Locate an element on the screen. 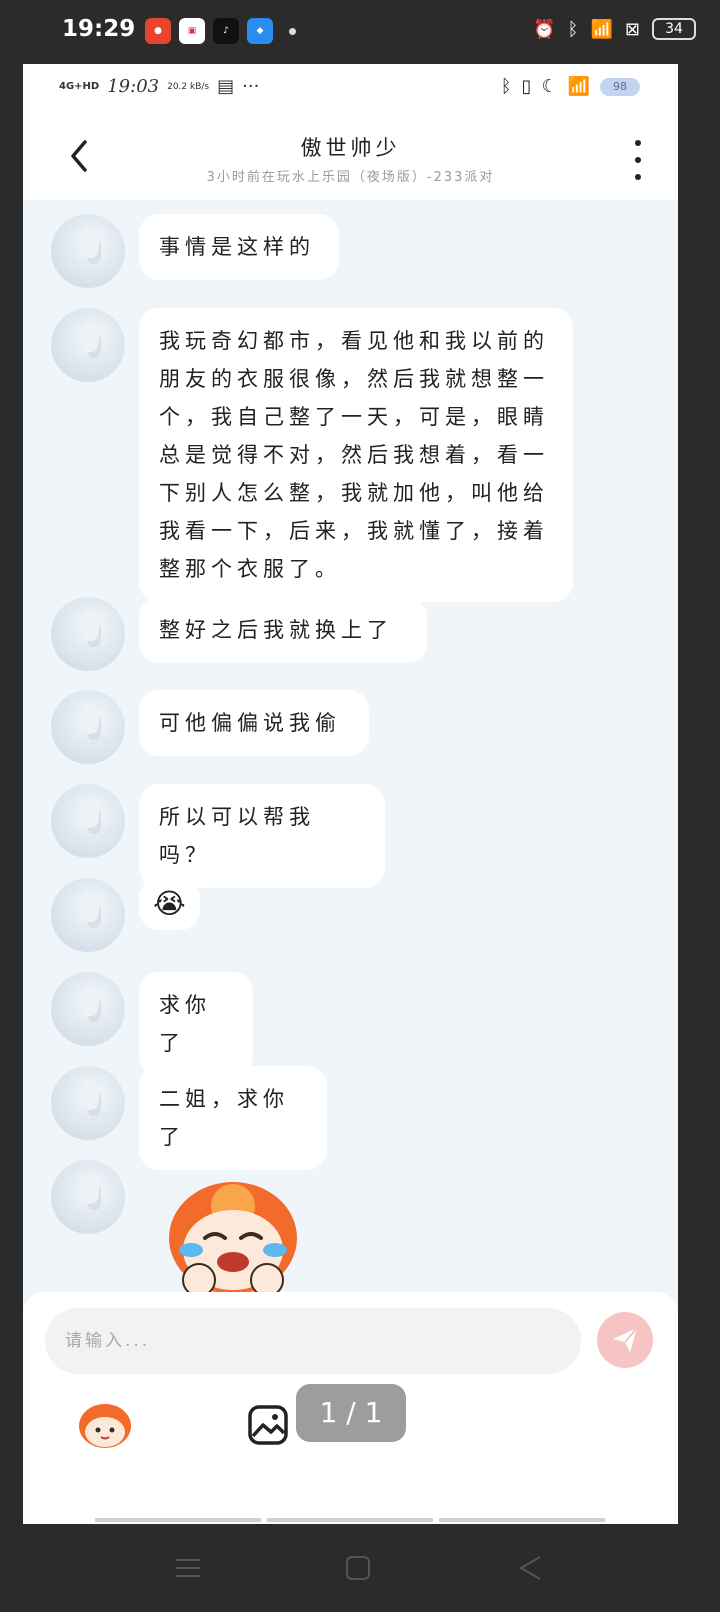  page-indicator: 1 / 1 is located at coordinates (351, 1413).